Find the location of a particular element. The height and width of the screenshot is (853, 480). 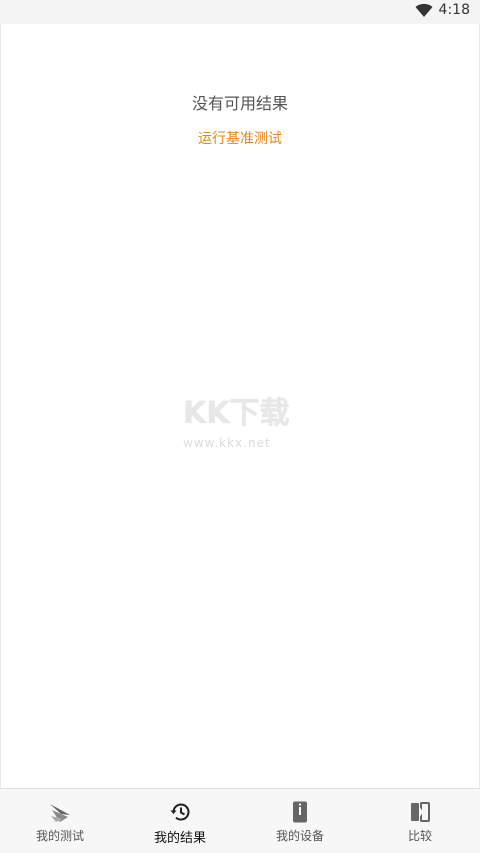

status-bar: 4:18 is located at coordinates (240, 12).